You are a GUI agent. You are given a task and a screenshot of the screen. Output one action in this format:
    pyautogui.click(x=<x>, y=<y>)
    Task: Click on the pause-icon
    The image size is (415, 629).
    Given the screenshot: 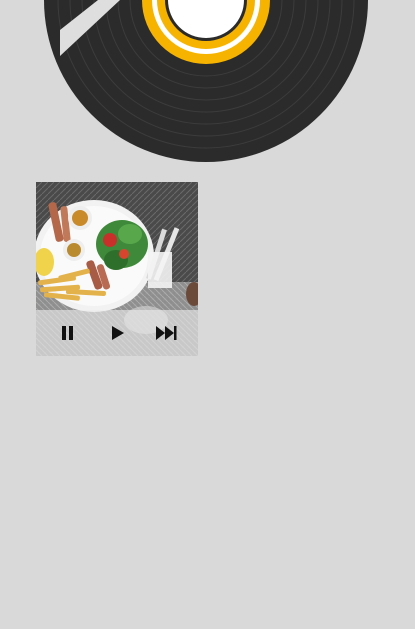 What is the action you would take?
    pyautogui.click(x=68, y=333)
    